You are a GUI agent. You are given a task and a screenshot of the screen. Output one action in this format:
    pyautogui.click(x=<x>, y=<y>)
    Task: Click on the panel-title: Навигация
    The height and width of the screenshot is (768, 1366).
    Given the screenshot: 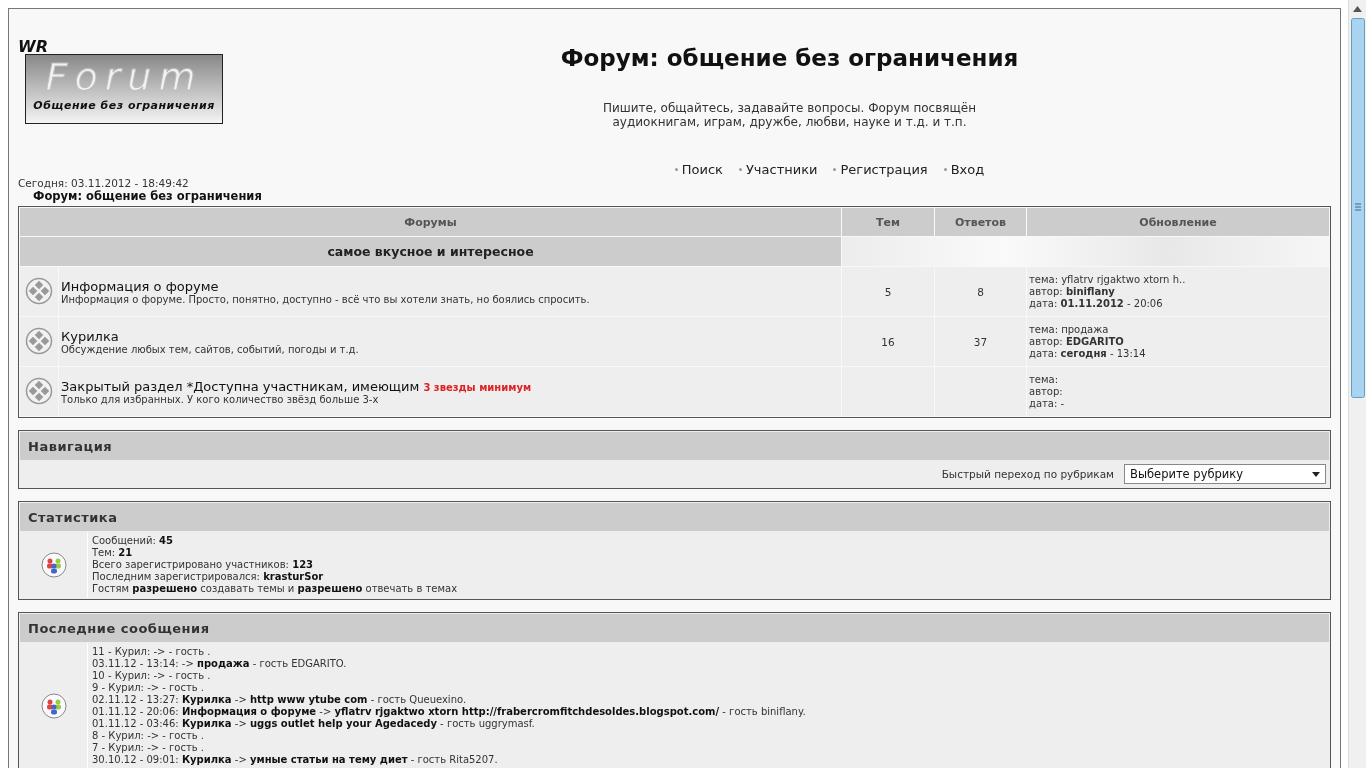 What is the action you would take?
    pyautogui.click(x=70, y=446)
    